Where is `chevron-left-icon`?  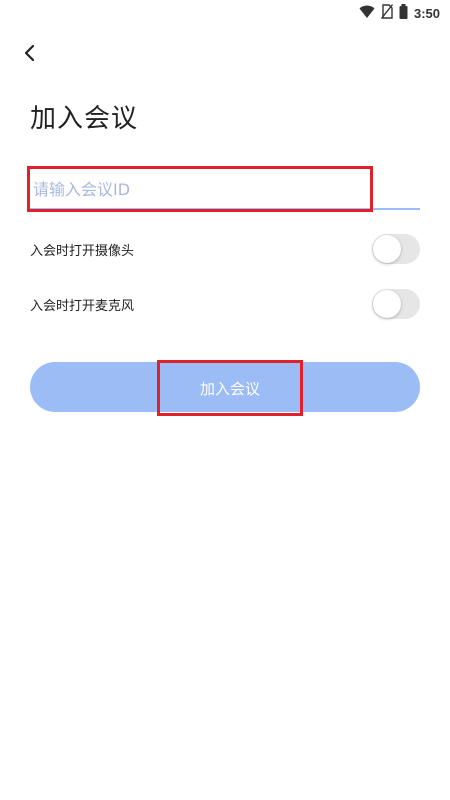 chevron-left-icon is located at coordinates (29, 53).